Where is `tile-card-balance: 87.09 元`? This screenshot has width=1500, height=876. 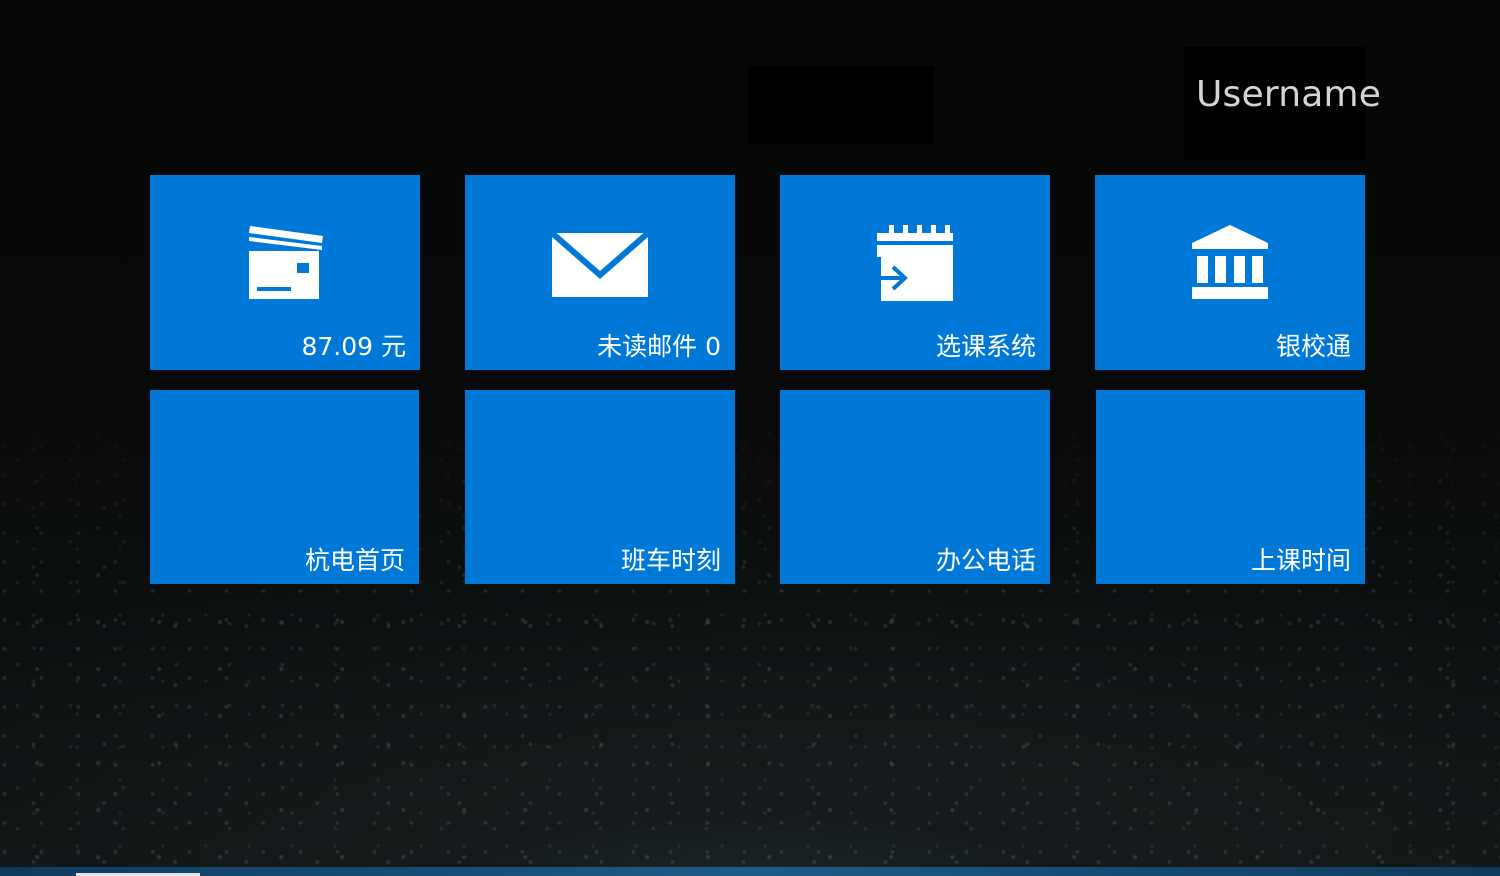 tile-card-balance: 87.09 元 is located at coordinates (285, 272).